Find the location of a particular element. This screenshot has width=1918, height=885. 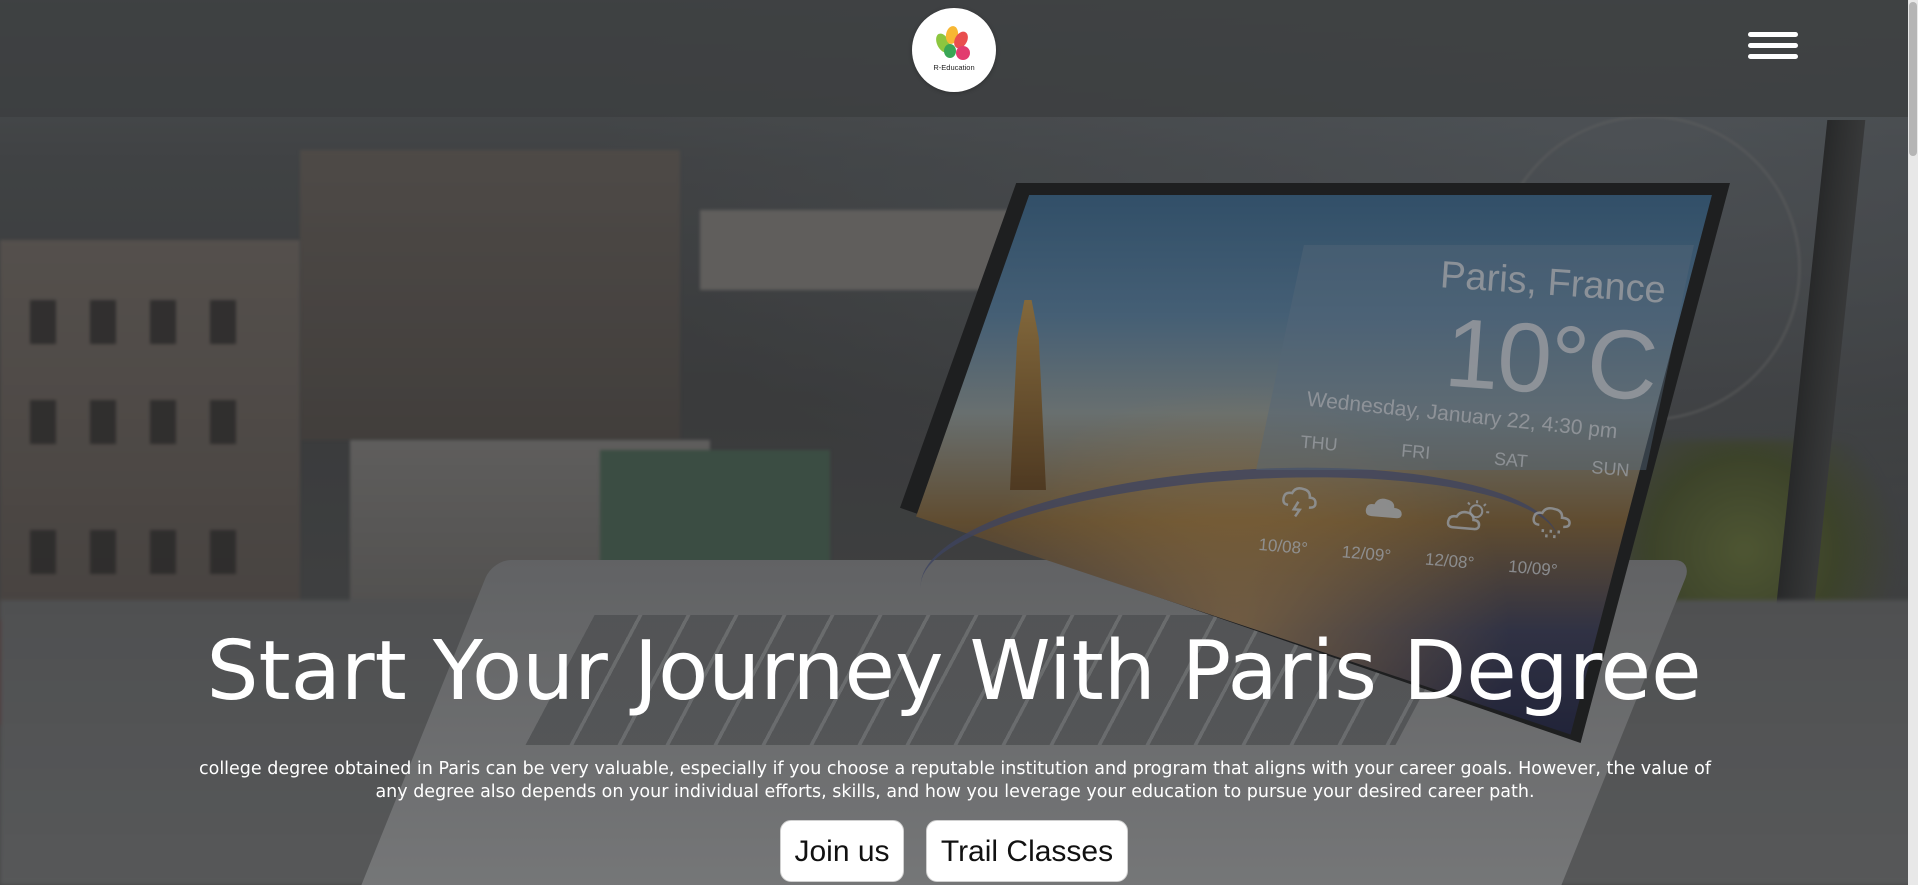

site-header: R-Education is located at coordinates (954, 58).